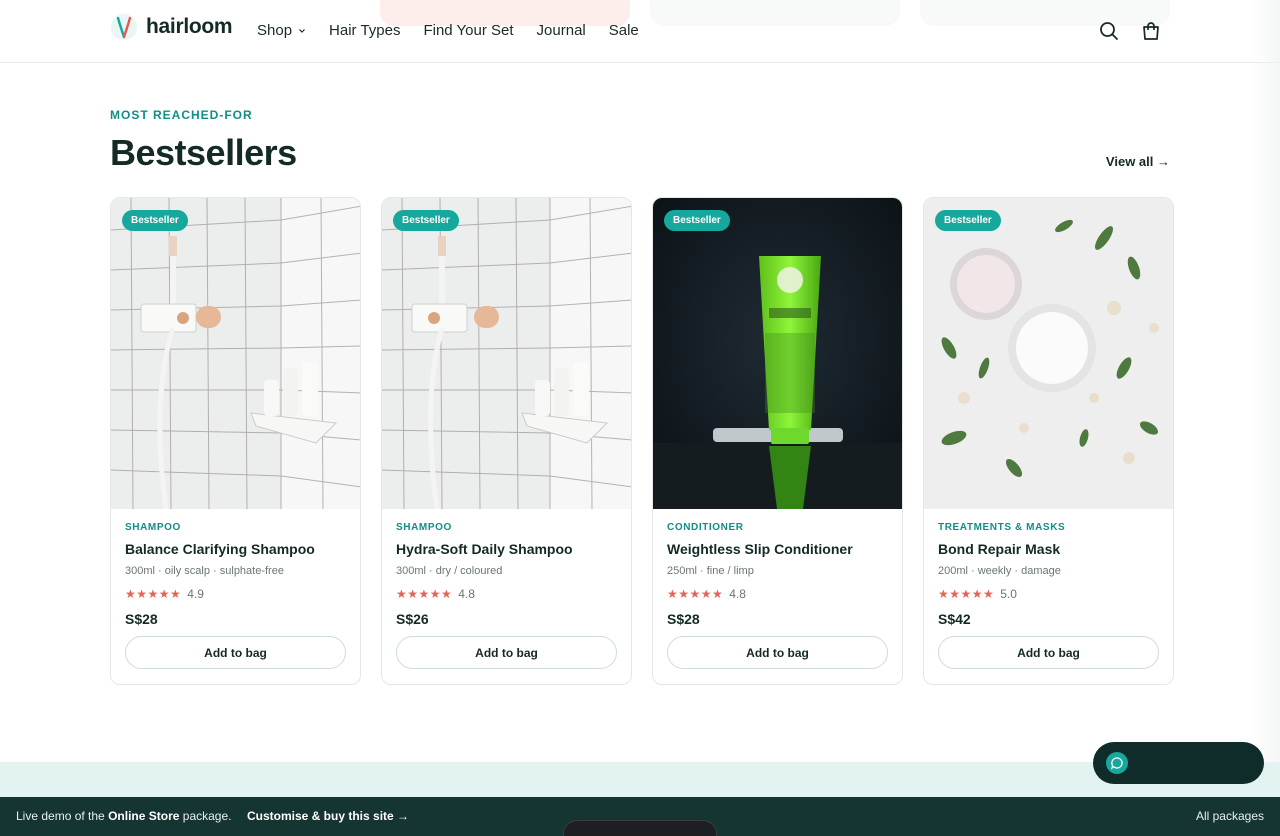 Image resolution: width=1280 pixels, height=836 pixels. I want to click on product-name: Bond Repair Mask, so click(1048, 549).